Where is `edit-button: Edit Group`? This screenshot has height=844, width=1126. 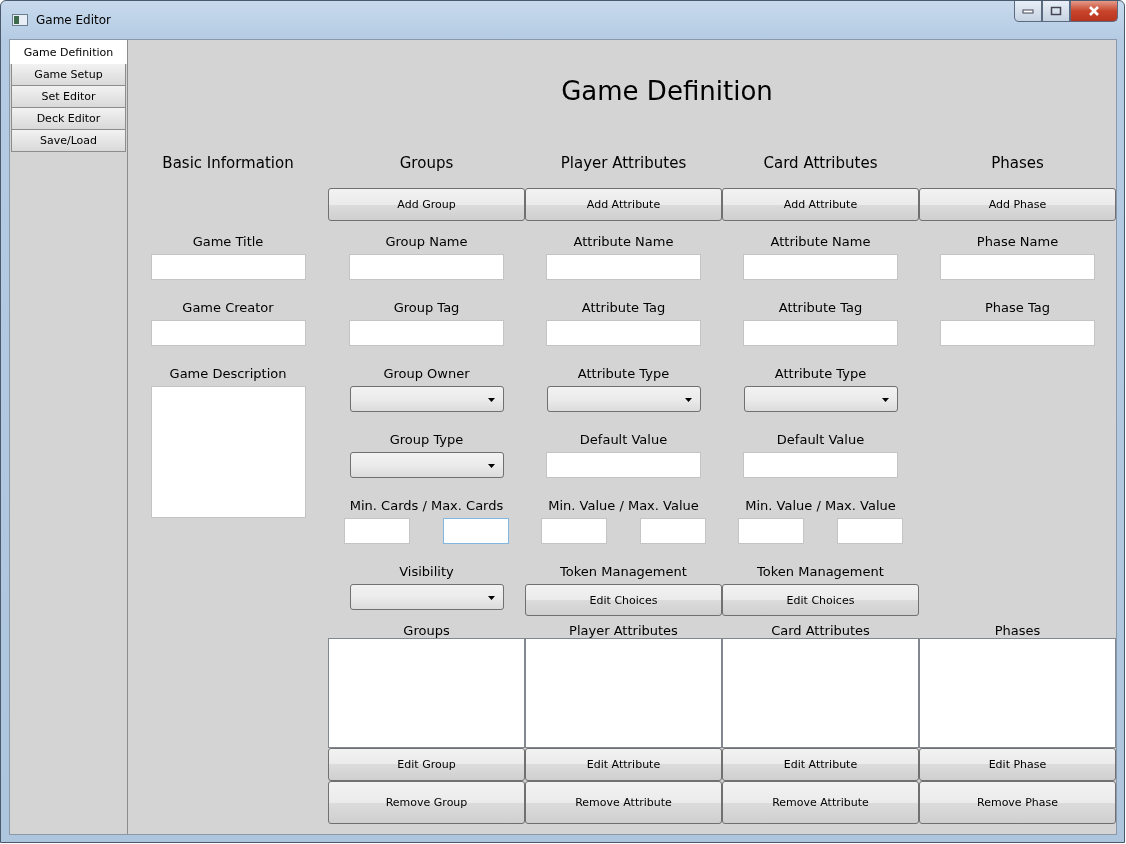
edit-button: Edit Group is located at coordinates (426, 764).